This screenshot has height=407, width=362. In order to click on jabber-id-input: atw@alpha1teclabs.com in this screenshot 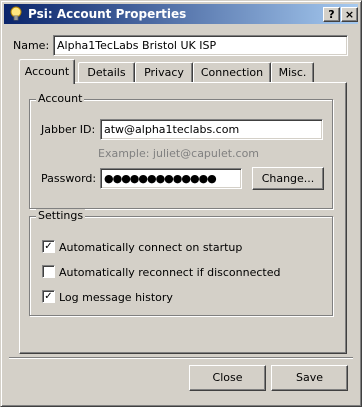, I will do `click(211, 129)`.